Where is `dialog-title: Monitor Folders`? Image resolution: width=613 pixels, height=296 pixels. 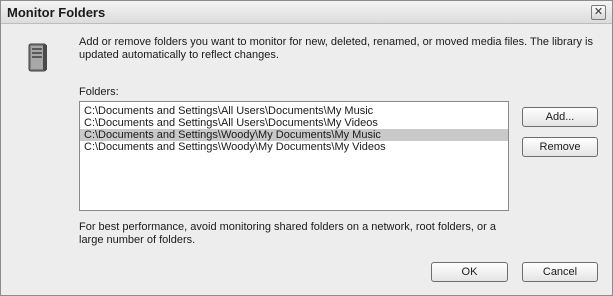 dialog-title: Monitor Folders is located at coordinates (56, 12).